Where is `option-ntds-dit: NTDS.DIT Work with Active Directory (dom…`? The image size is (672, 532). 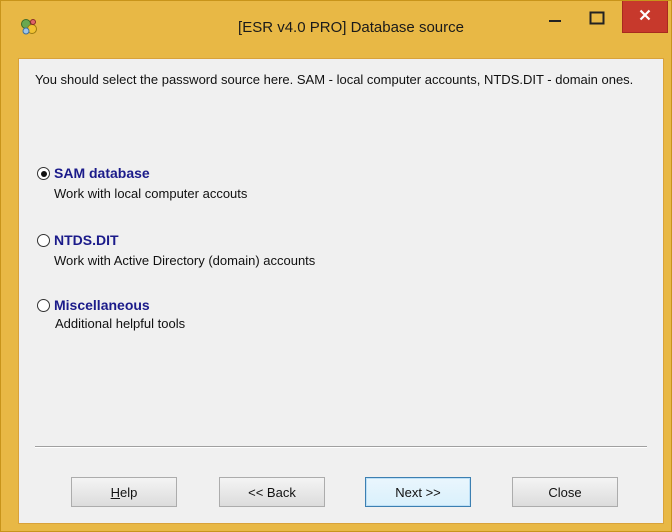 option-ntds-dit: NTDS.DIT Work with Active Directory (dom… is located at coordinates (287, 252).